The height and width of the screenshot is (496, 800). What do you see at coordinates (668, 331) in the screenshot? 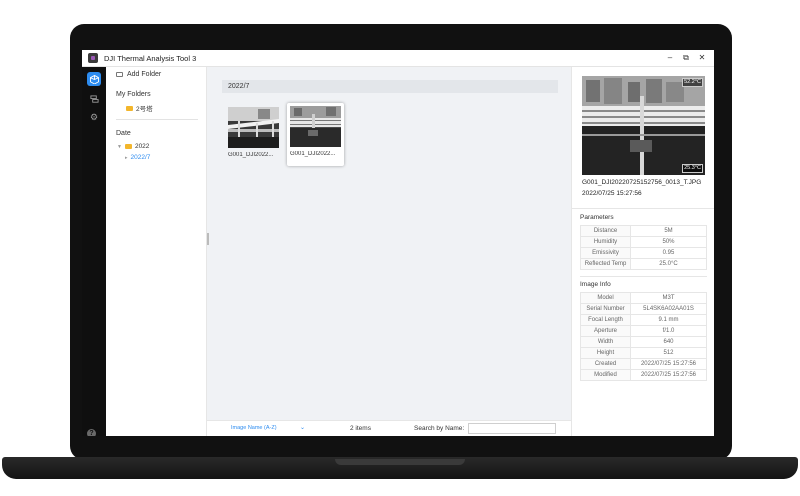
I see `info-value: f/1.0` at bounding box center [668, 331].